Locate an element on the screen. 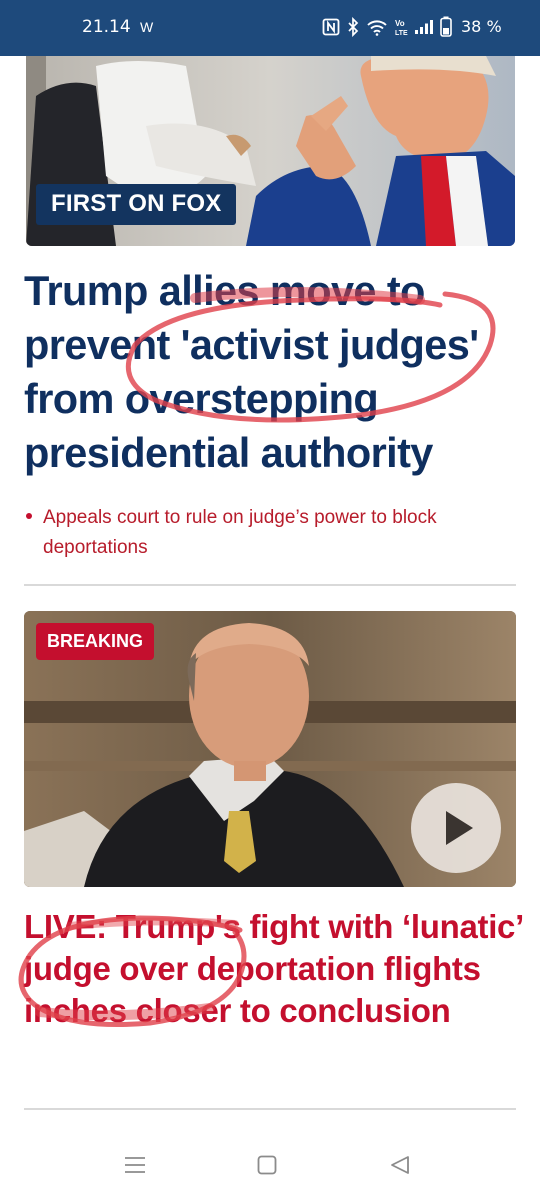  home-icon is located at coordinates (267, 1165).